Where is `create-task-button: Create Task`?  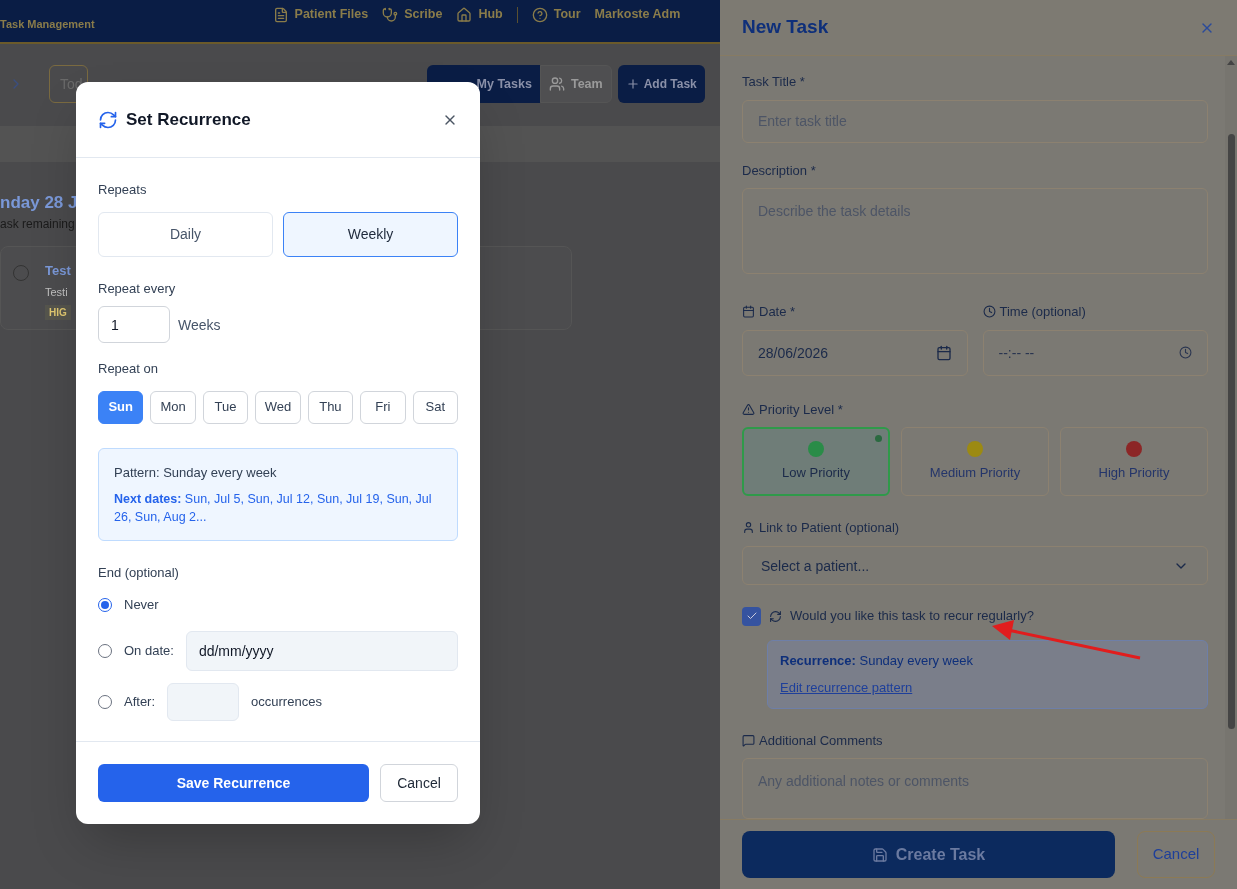 create-task-button: Create Task is located at coordinates (928, 854).